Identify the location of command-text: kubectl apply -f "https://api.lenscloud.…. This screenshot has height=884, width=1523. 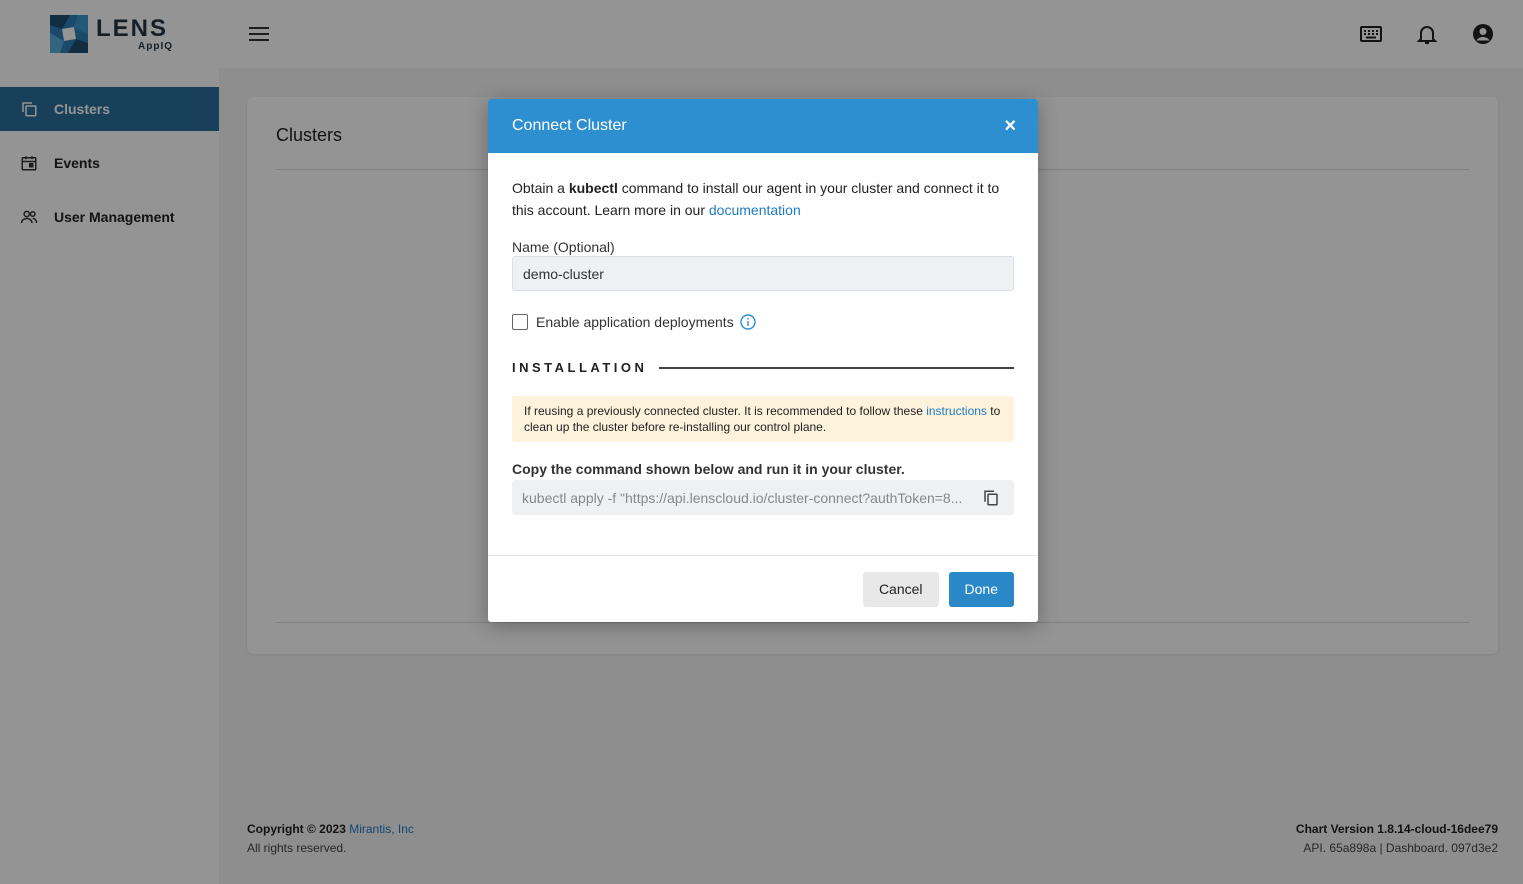
(746, 498).